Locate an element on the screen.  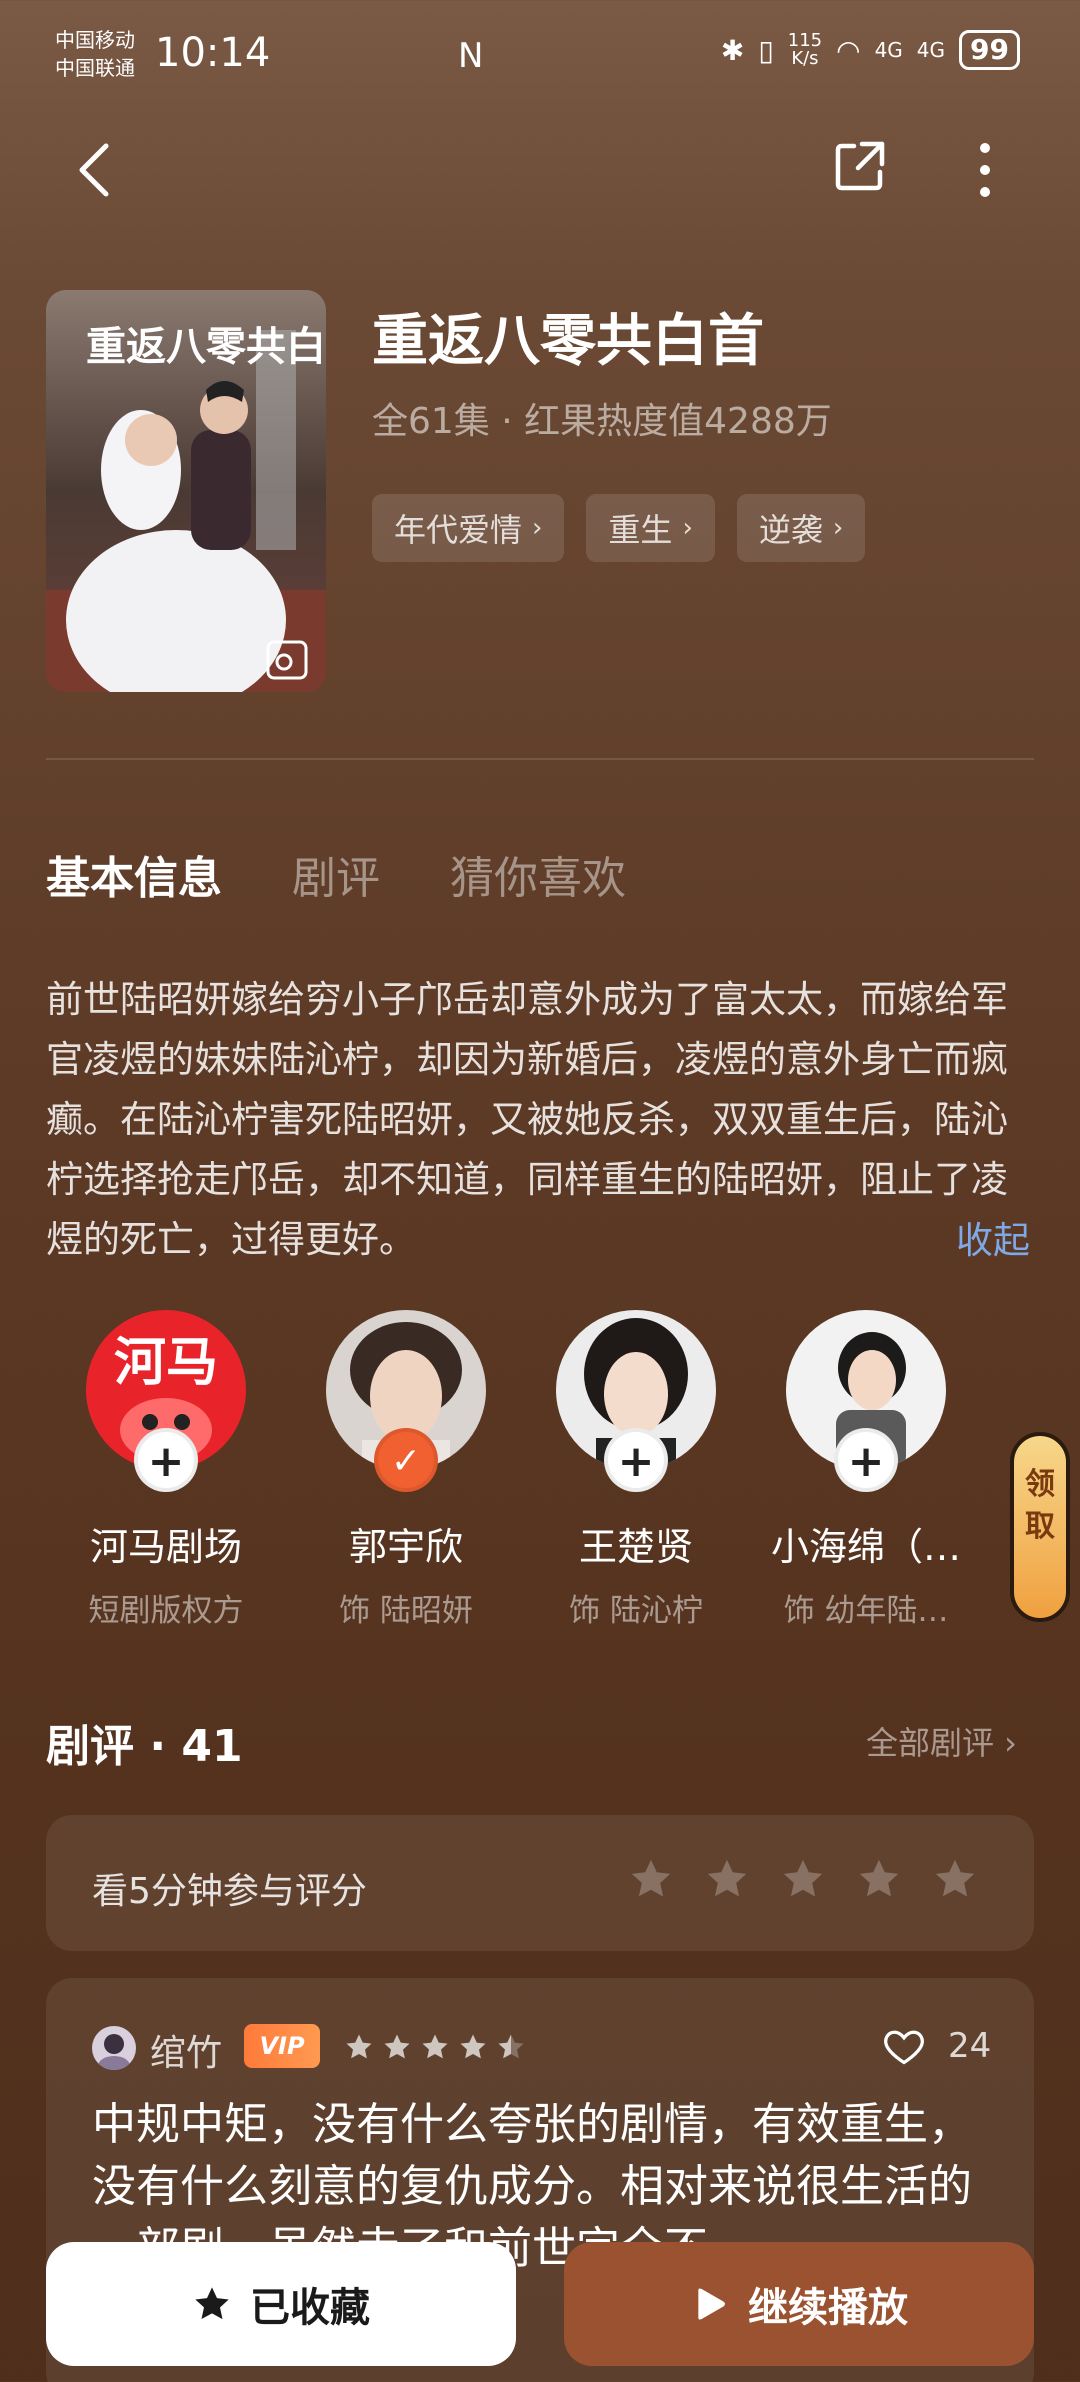
reviews-header: 剧评 · 41 is located at coordinates (144, 1746).